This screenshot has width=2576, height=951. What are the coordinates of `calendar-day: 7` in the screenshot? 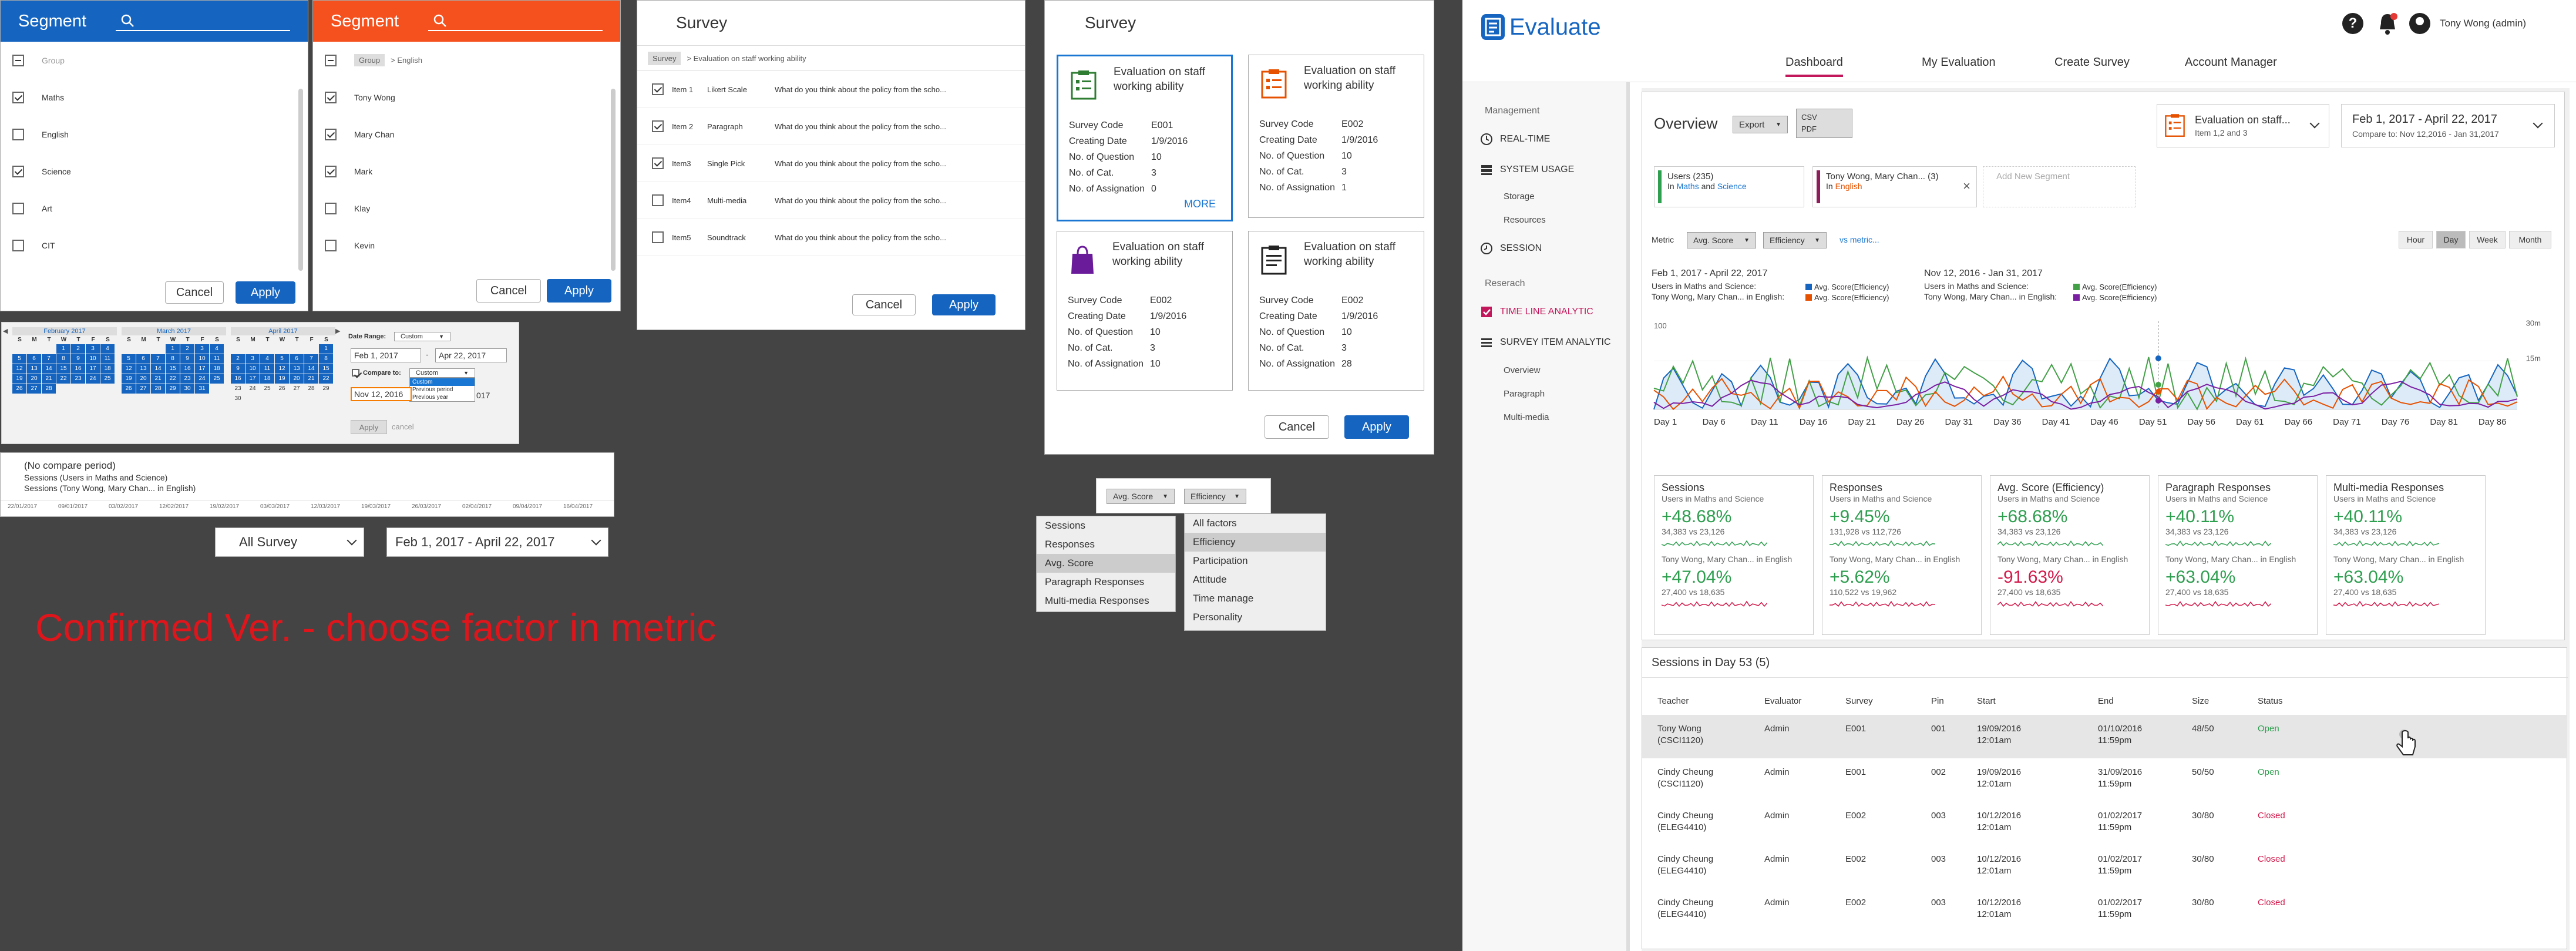 It's located at (158, 359).